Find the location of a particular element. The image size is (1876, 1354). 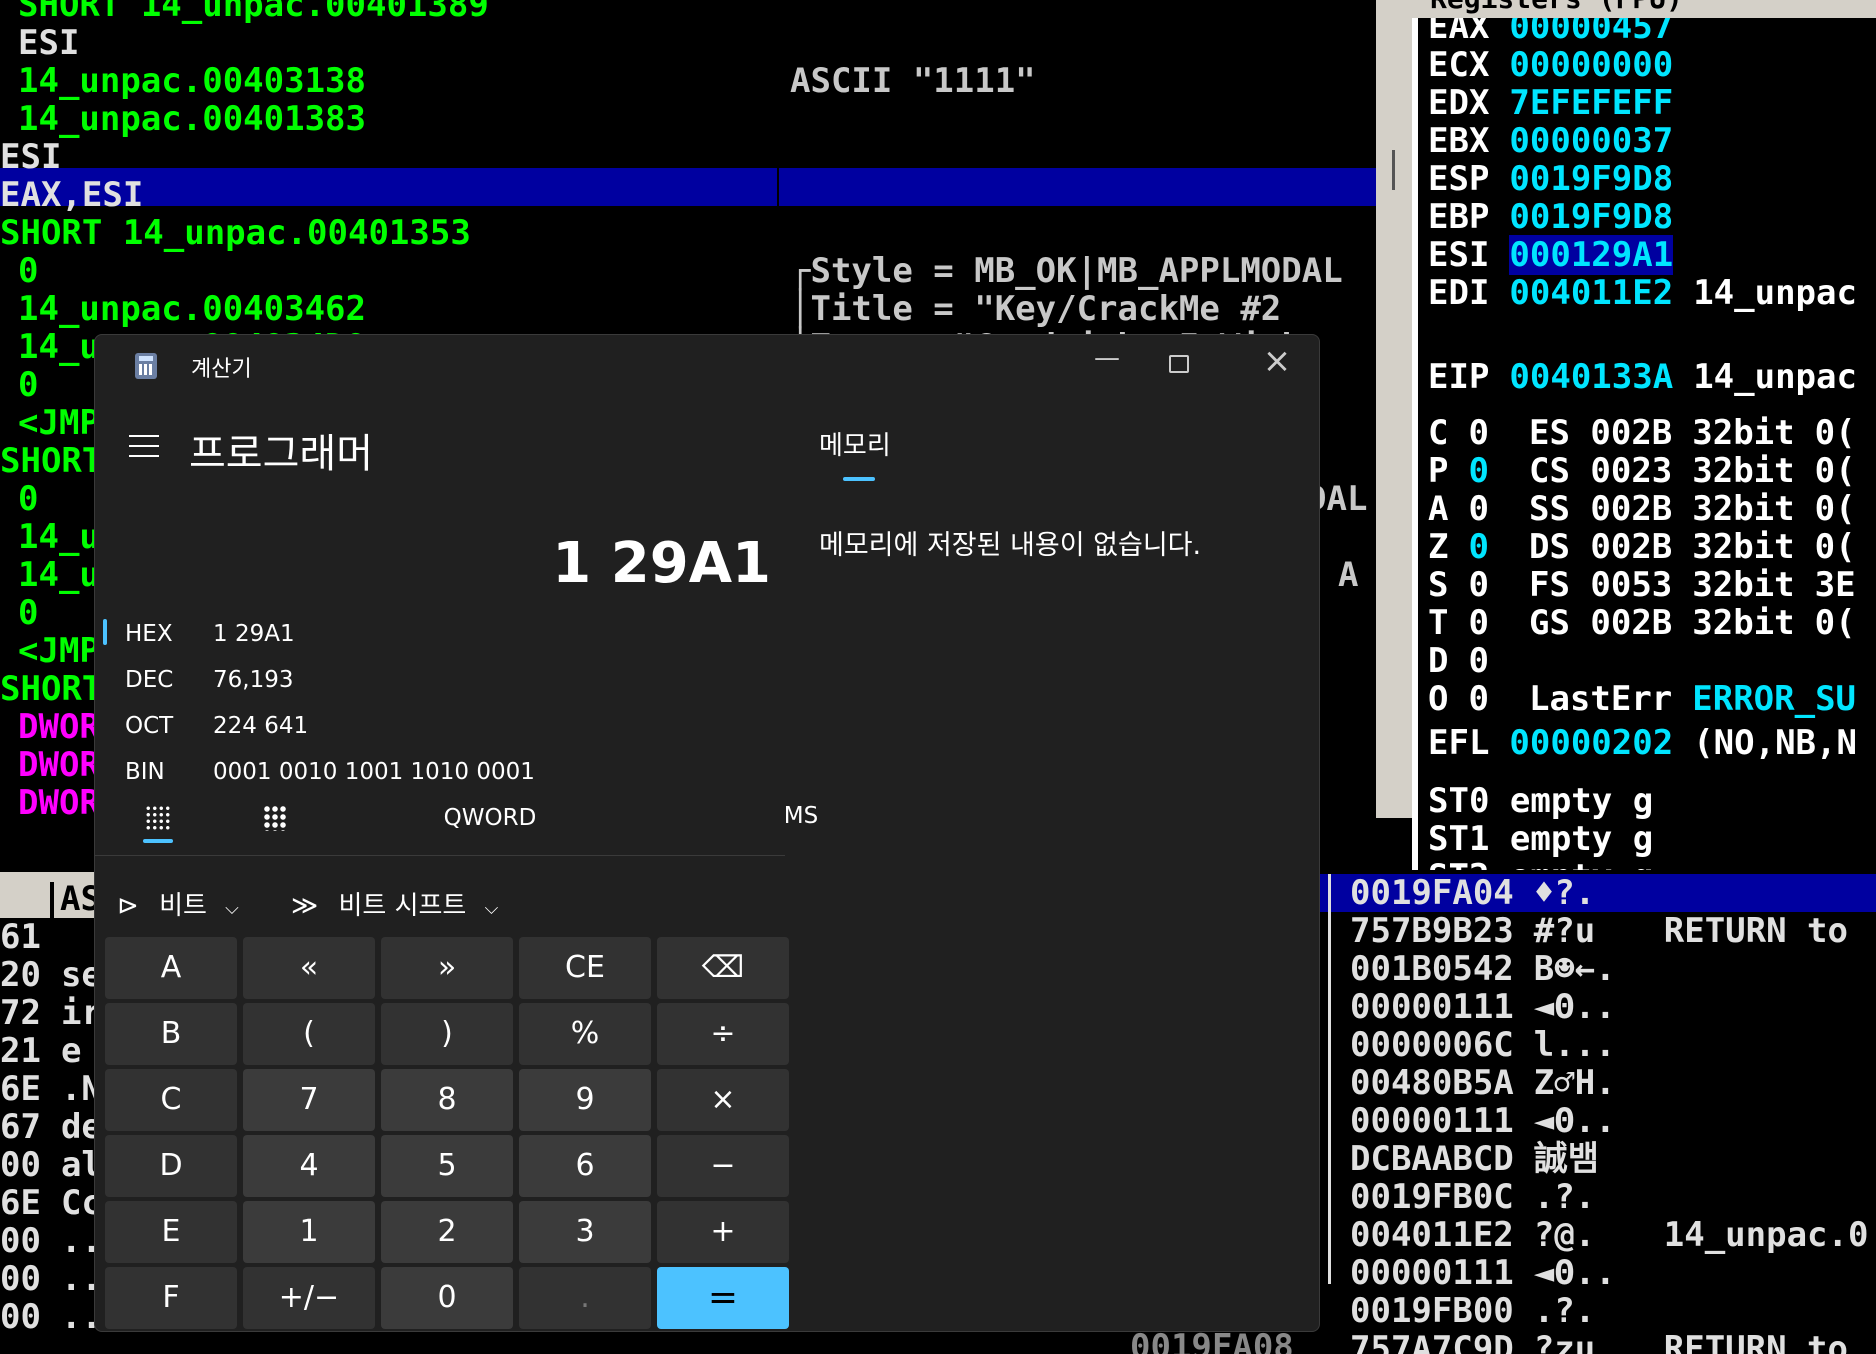

digit-4-button: 4 is located at coordinates (309, 1166).